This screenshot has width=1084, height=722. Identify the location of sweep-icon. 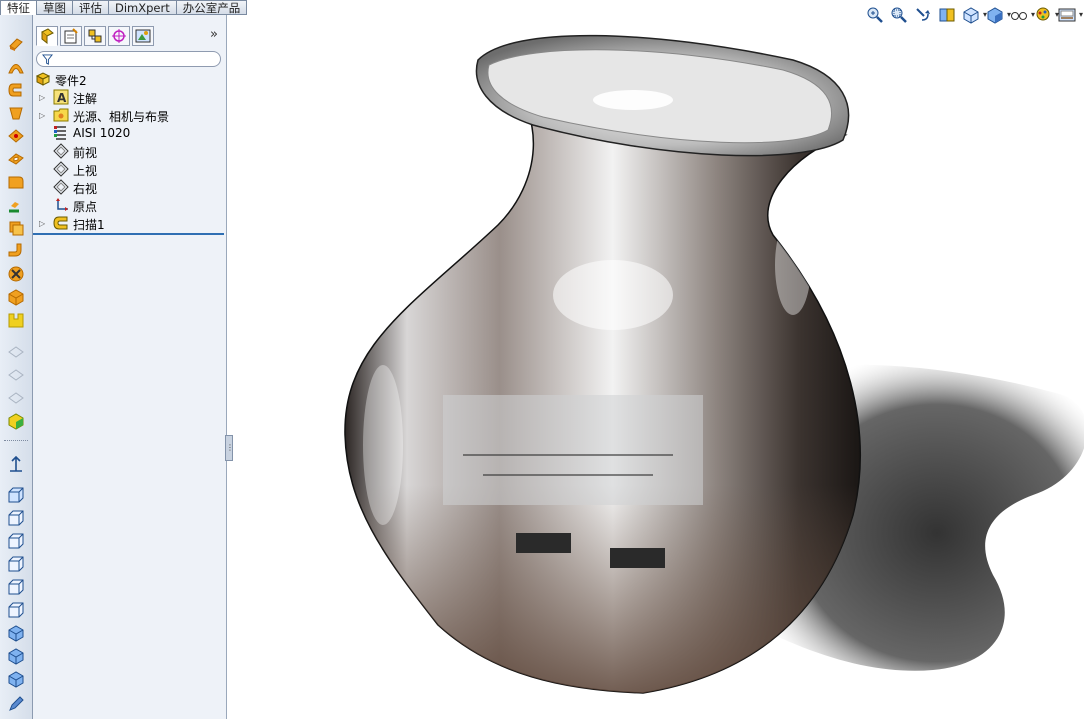
(61, 223).